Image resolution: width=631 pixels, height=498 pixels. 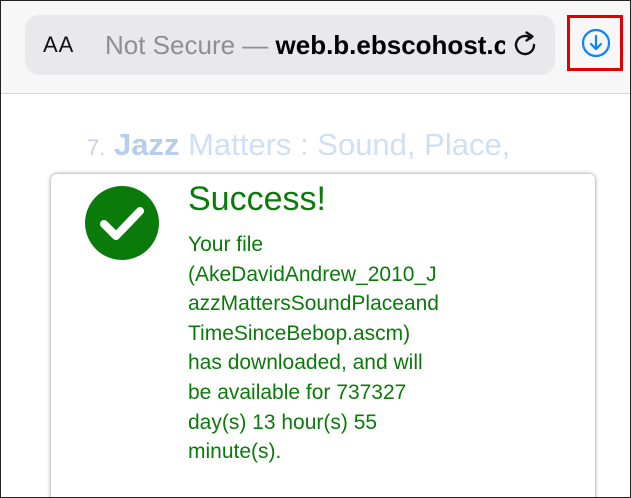 I want to click on url-security-label: Not Secure —, so click(x=190, y=45).